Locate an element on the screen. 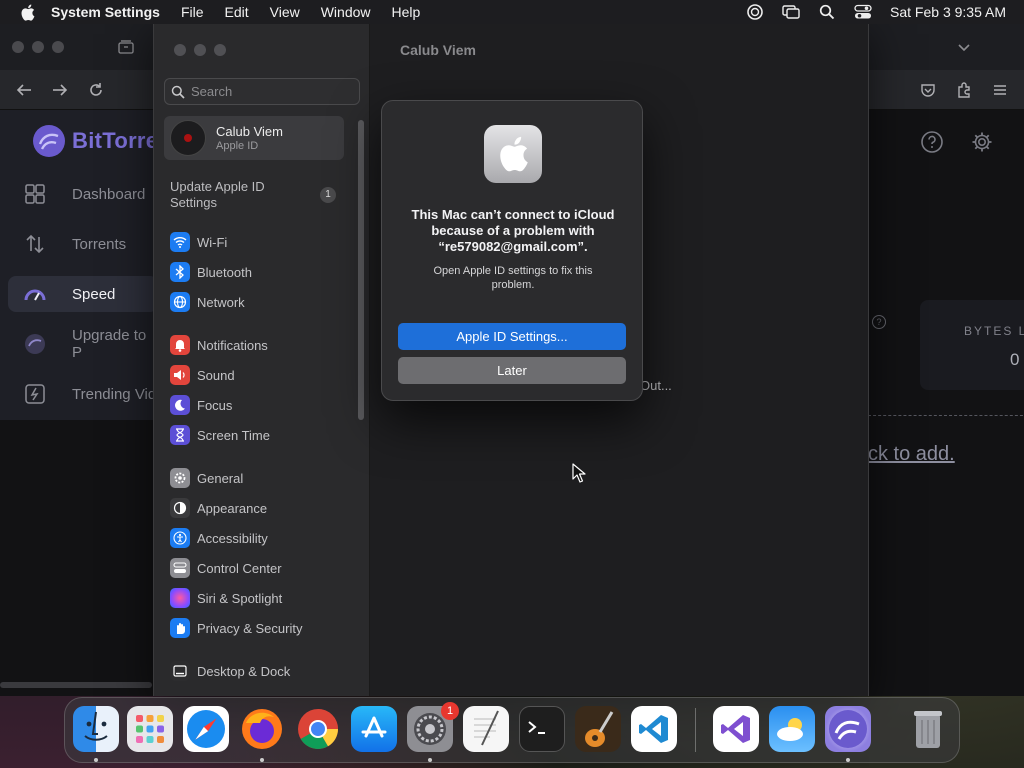 This screenshot has width=1024, height=768. apple-id-account-row: Calub Viem Apple ID is located at coordinates (254, 138).